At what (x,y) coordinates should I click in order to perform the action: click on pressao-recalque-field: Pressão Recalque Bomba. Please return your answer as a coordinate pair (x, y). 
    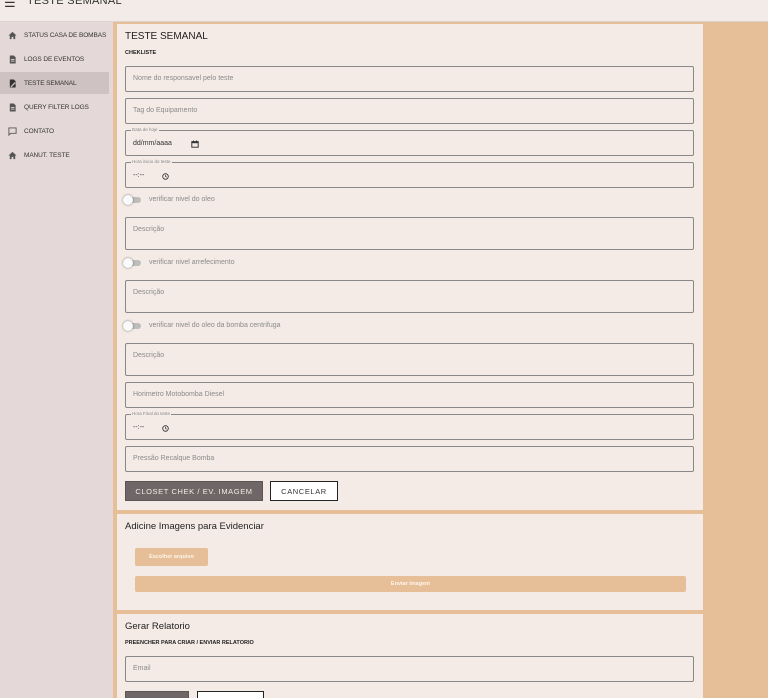
    Looking at the image, I should click on (409, 459).